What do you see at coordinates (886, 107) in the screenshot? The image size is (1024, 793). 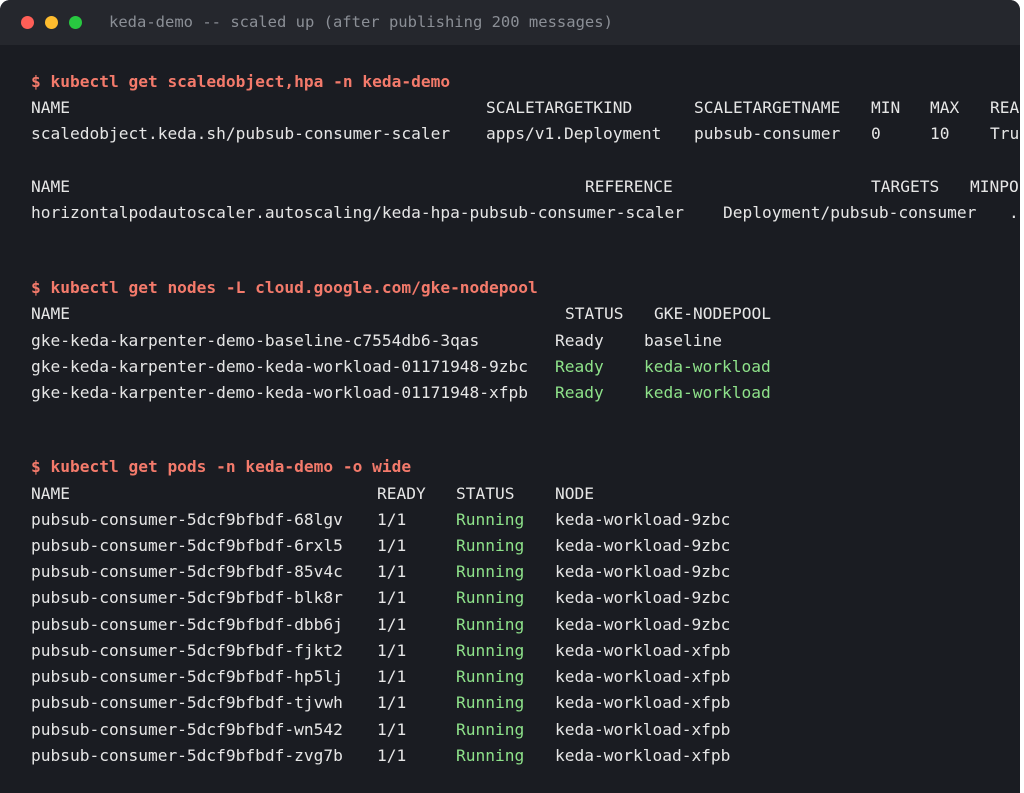 I see `so-header-min: MIN` at bounding box center [886, 107].